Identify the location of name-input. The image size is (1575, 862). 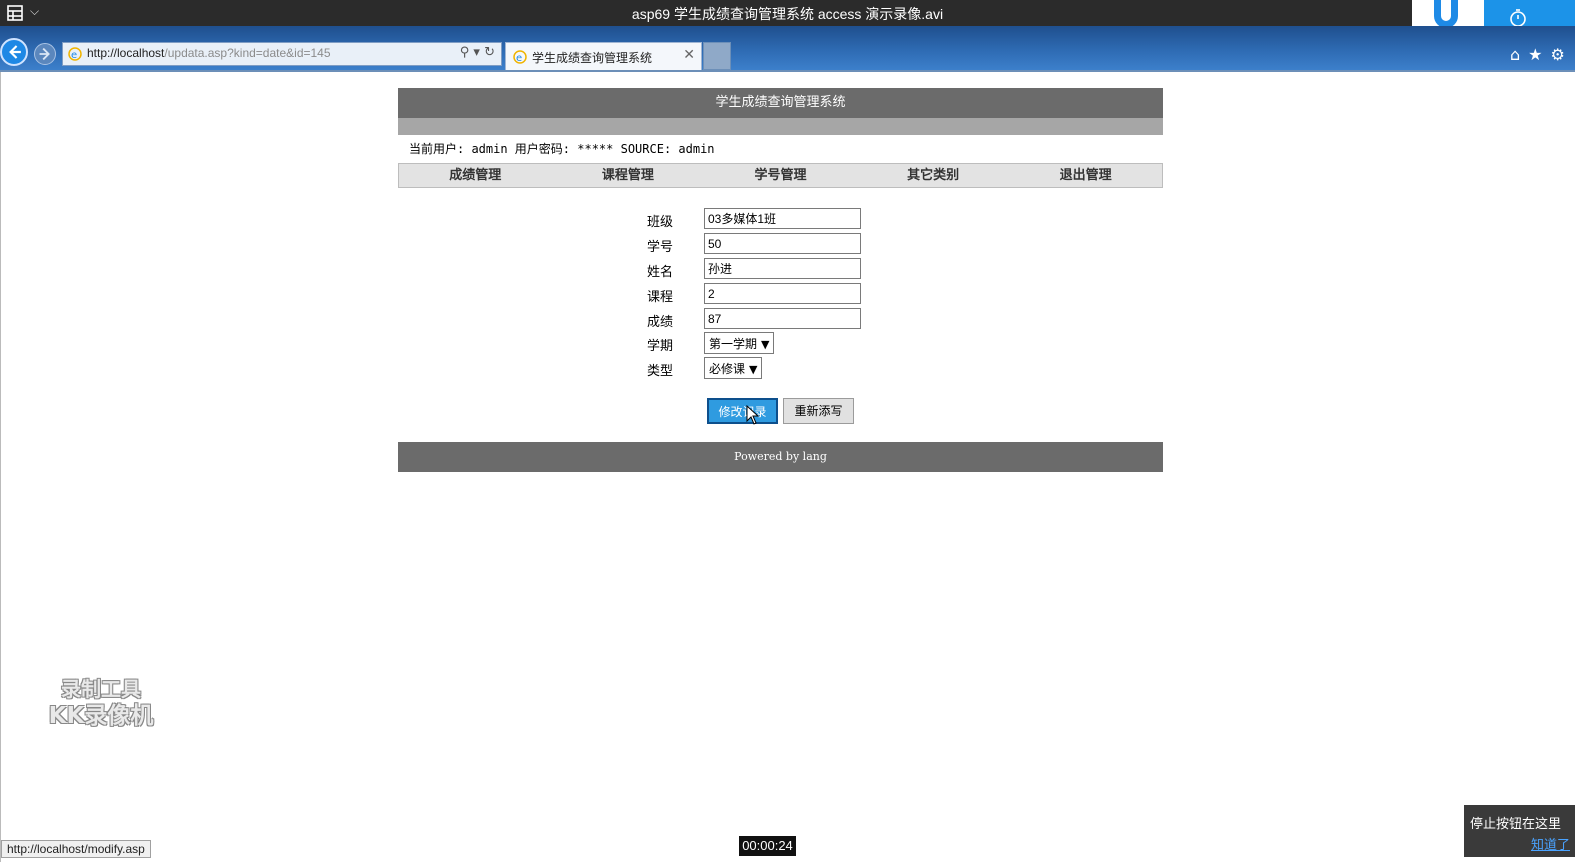
(782, 268).